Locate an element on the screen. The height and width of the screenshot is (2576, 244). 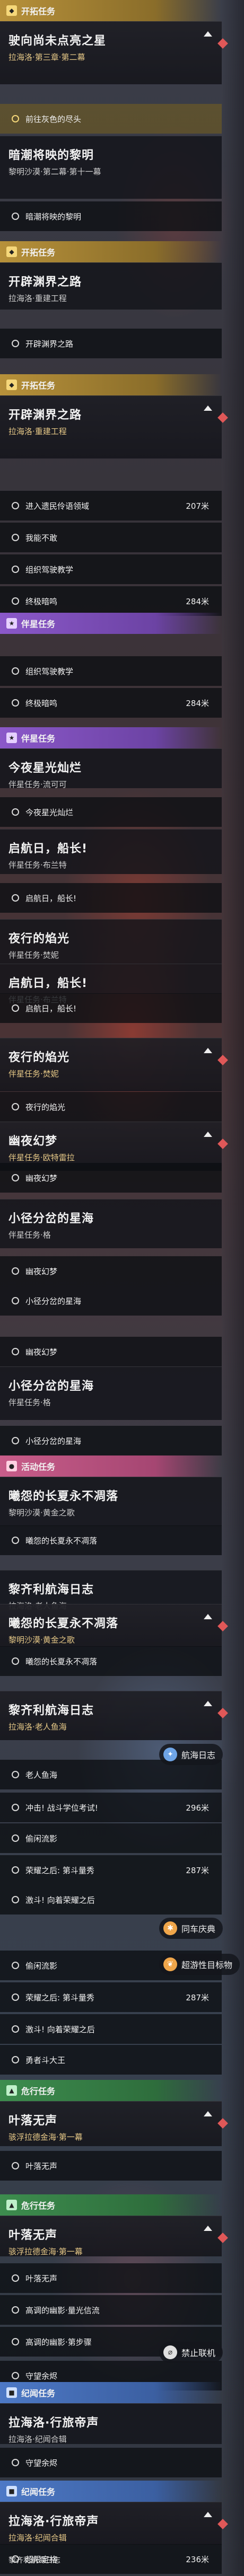
objective-label: 高调的幽影·量光信流 is located at coordinates (63, 2310).